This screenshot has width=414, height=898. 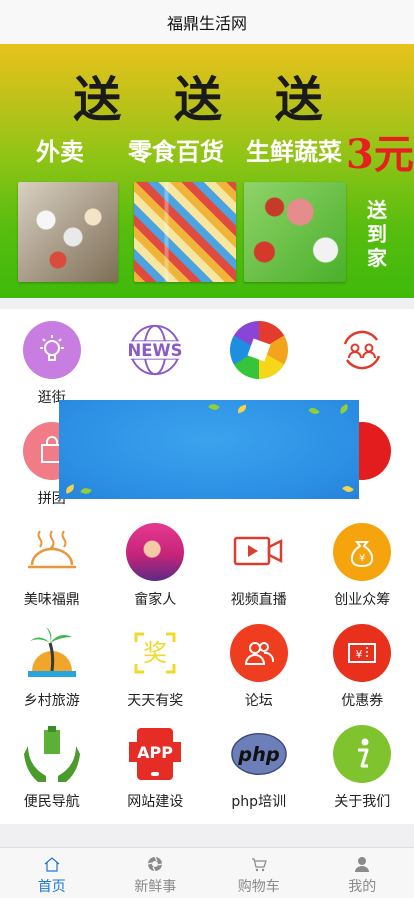 I want to click on news-icon: NEWS, so click(x=155, y=350).